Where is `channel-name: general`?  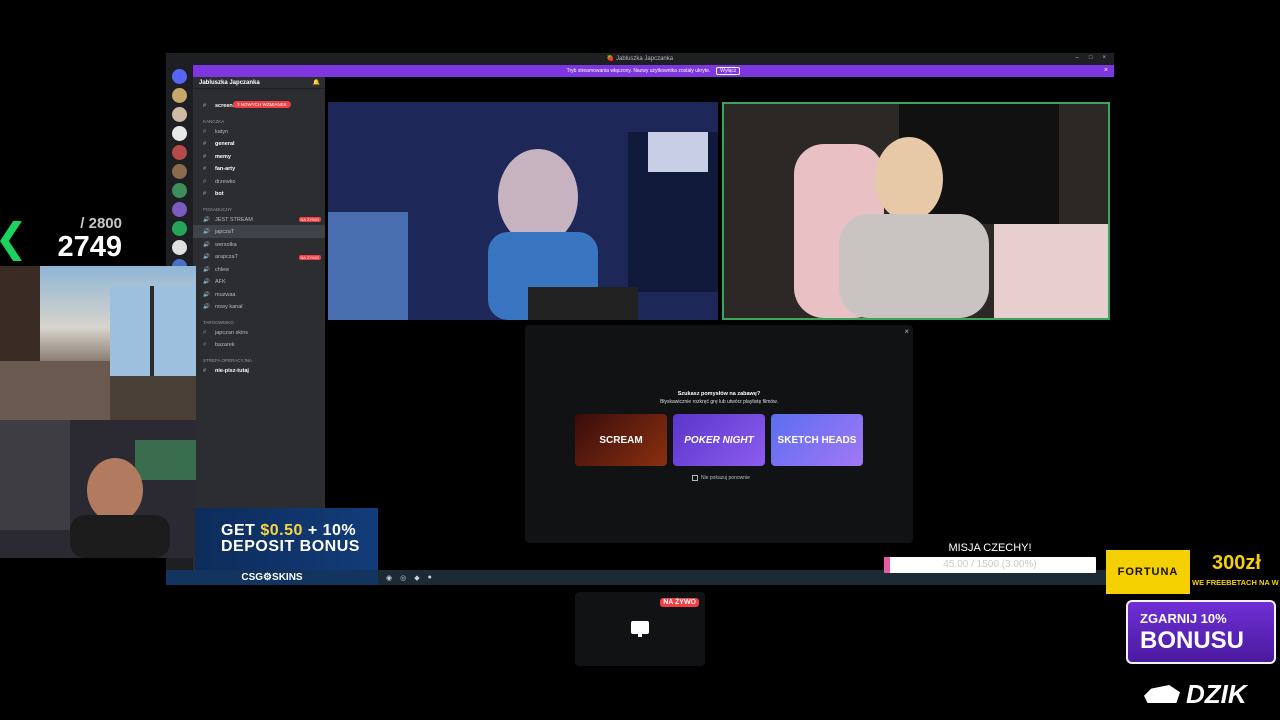 channel-name: general is located at coordinates (225, 144).